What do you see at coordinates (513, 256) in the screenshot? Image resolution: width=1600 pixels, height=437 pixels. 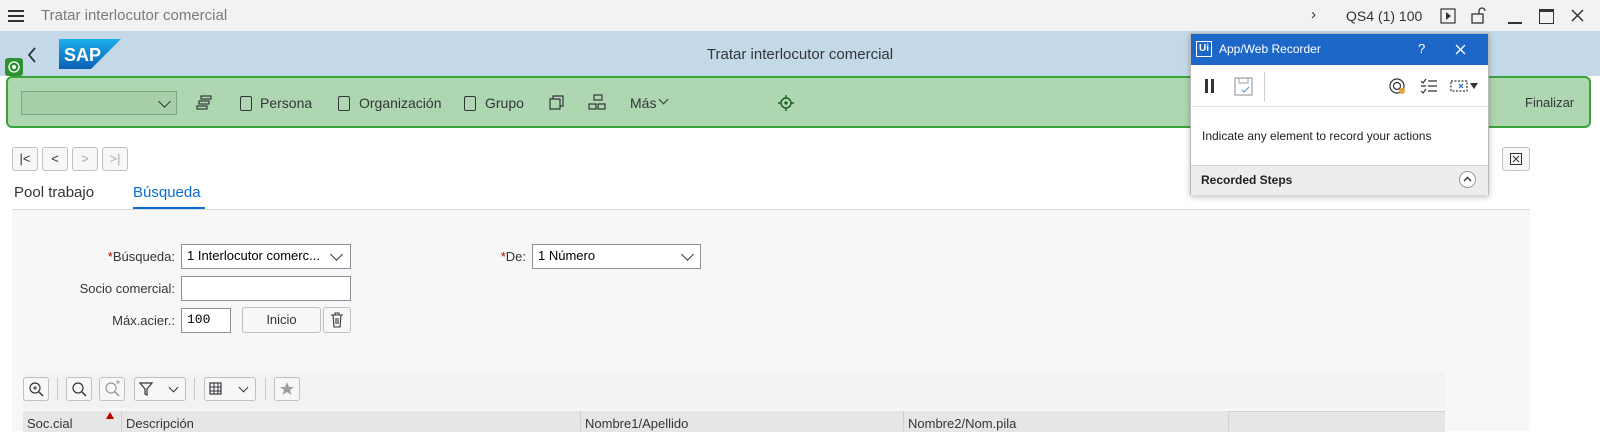 I see `de-label: *De:` at bounding box center [513, 256].